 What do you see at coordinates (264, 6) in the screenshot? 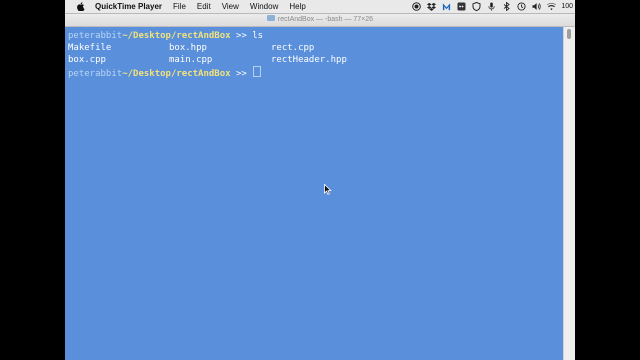
I see `menu-window: Window` at bounding box center [264, 6].